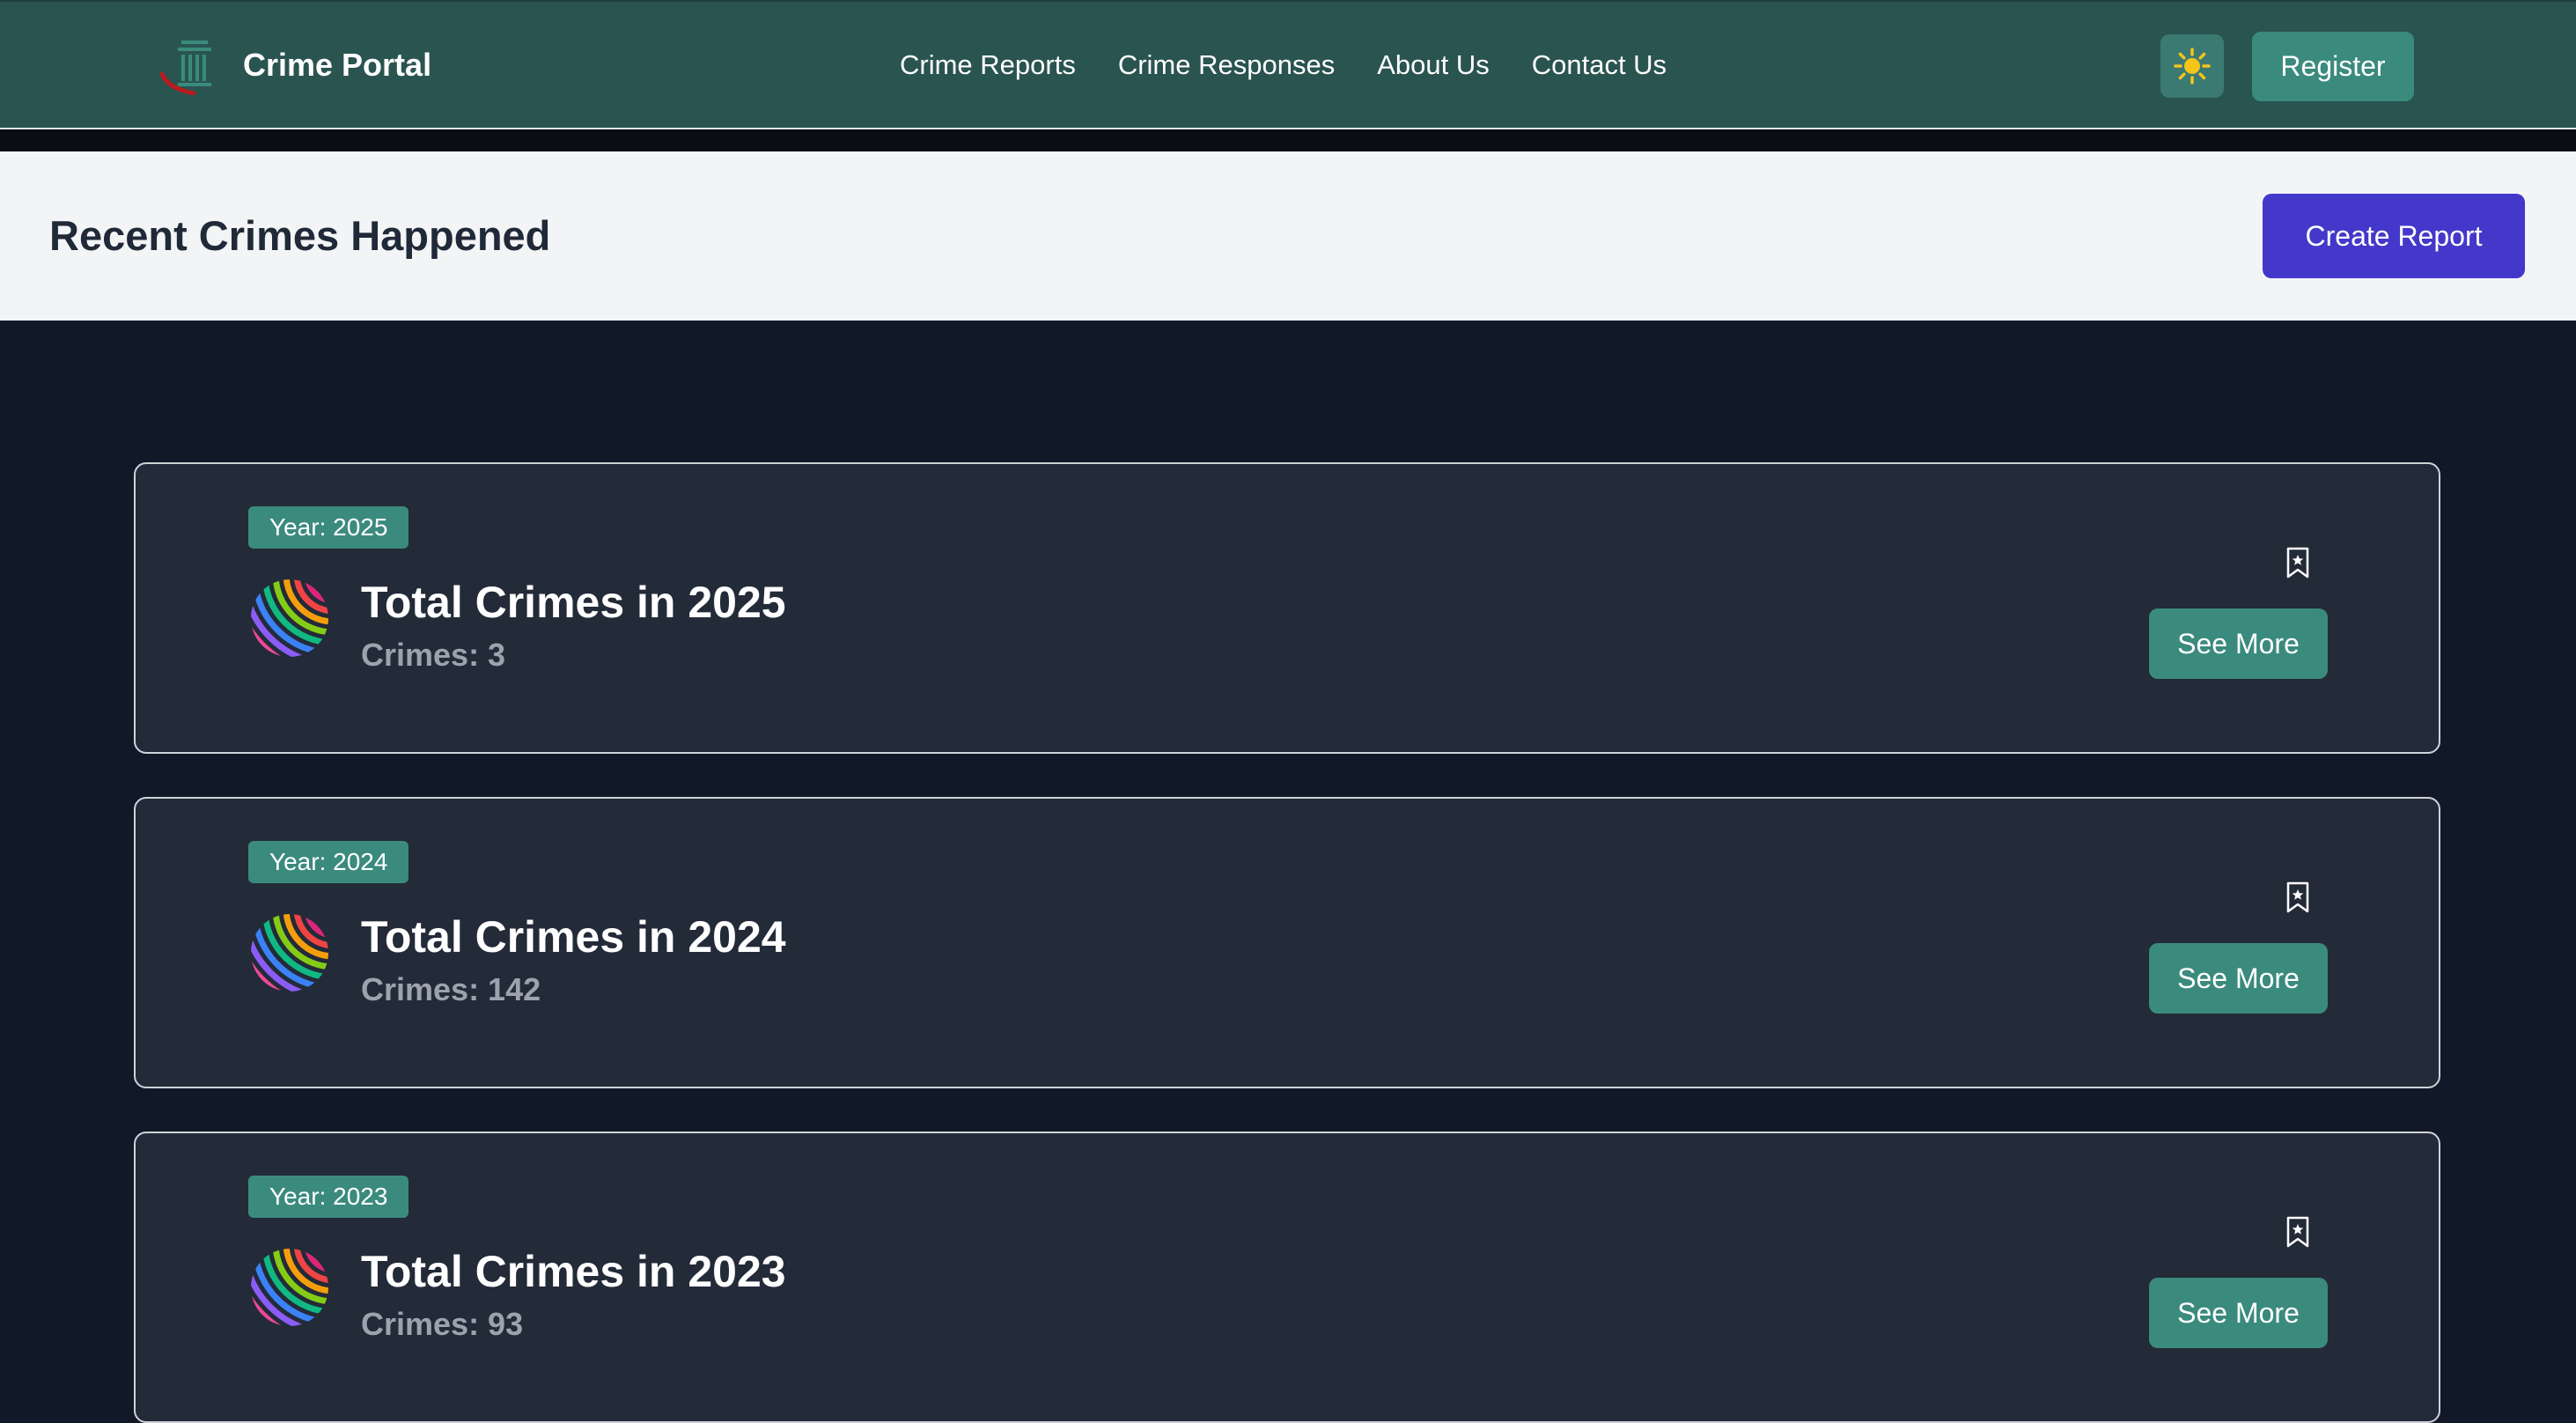 The image size is (2576, 1423). I want to click on nav-link-about-us: About Us, so click(1434, 65).